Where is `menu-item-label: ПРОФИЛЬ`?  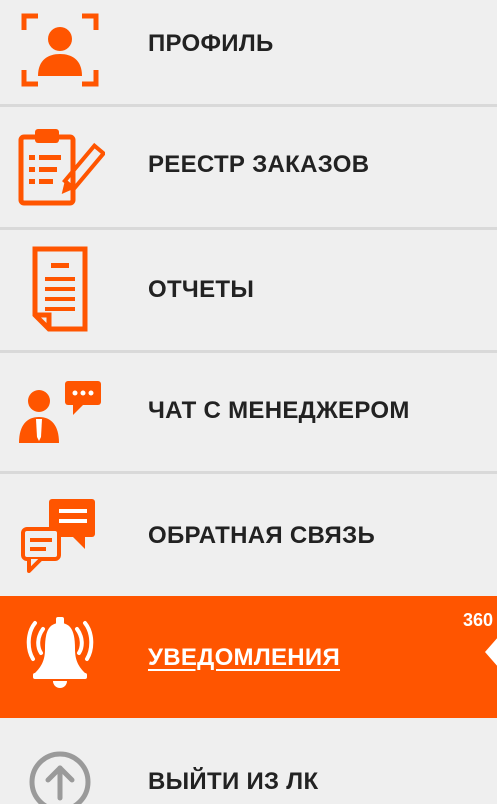
menu-item-label: ПРОФИЛЬ is located at coordinates (211, 43).